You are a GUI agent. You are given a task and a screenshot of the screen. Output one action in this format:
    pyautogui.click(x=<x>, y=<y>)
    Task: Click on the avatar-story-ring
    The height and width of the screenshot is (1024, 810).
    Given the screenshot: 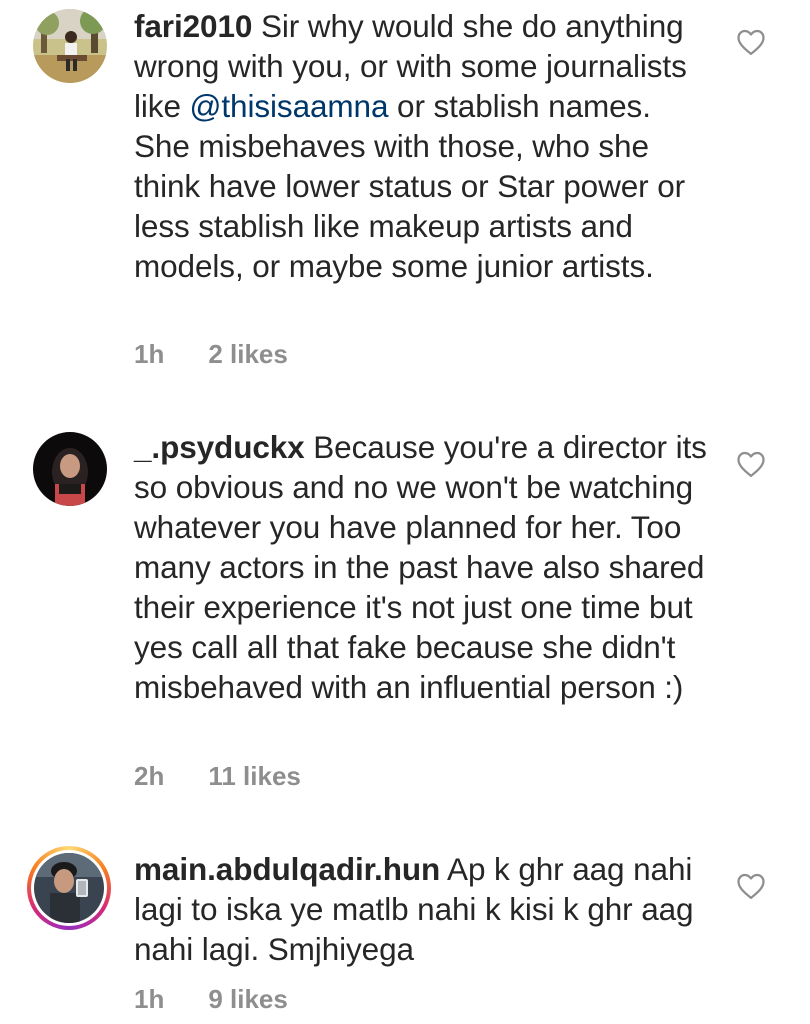 What is the action you would take?
    pyautogui.click(x=69, y=888)
    